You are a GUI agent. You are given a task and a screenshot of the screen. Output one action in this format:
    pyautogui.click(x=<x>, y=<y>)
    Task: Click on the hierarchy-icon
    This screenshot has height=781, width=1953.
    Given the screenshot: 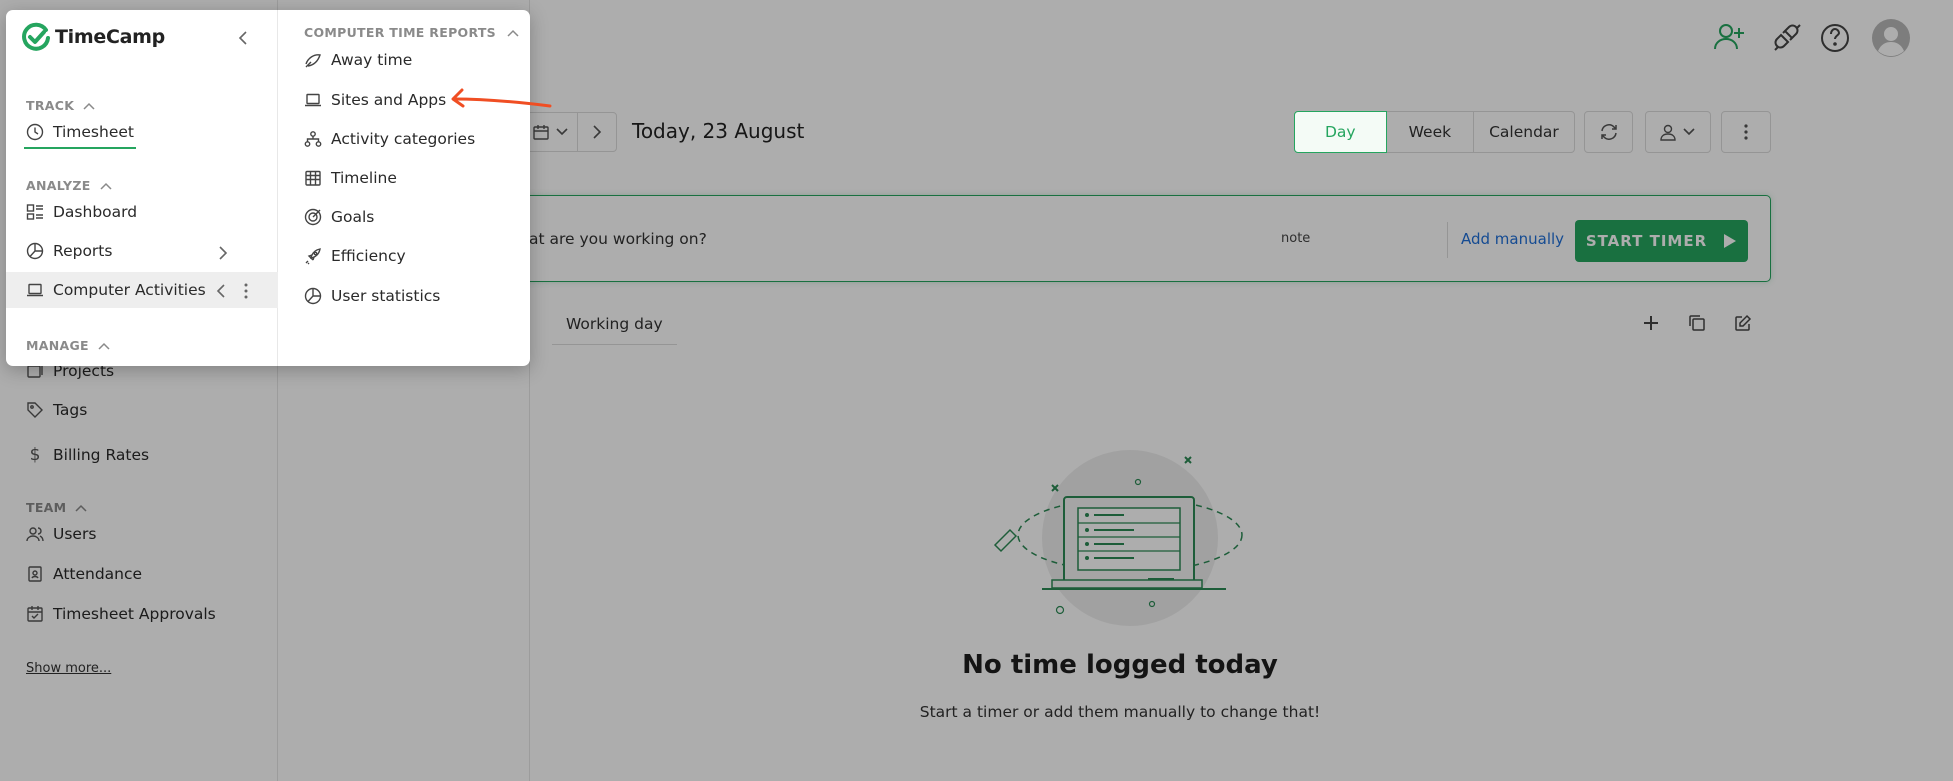 What is the action you would take?
    pyautogui.click(x=313, y=139)
    